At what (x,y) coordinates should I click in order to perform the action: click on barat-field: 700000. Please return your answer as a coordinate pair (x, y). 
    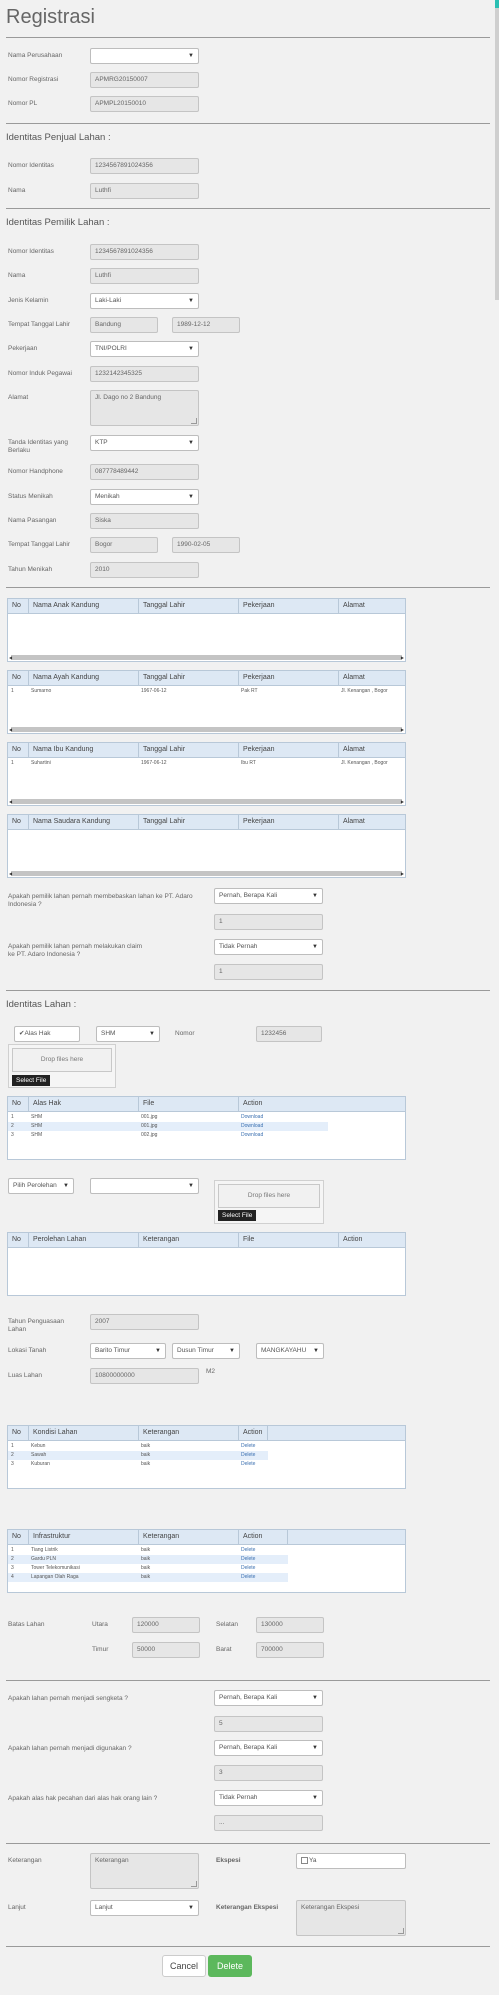
    Looking at the image, I should click on (290, 1650).